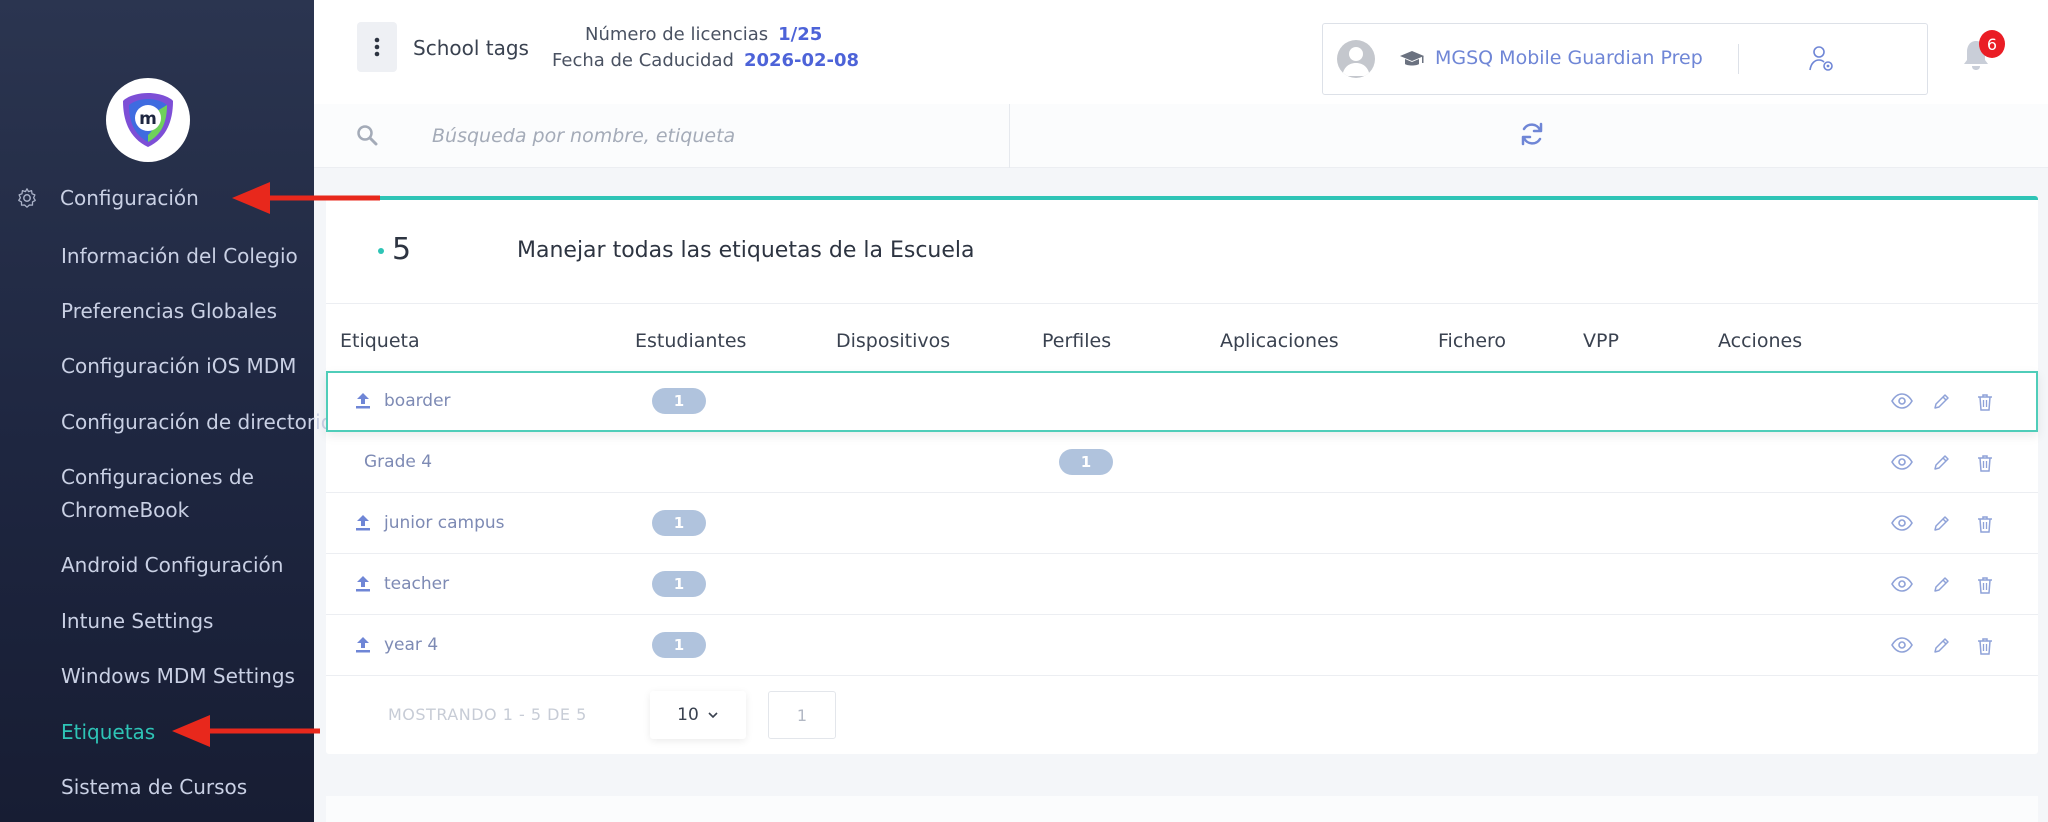  What do you see at coordinates (367, 135) in the screenshot?
I see `search-icon` at bounding box center [367, 135].